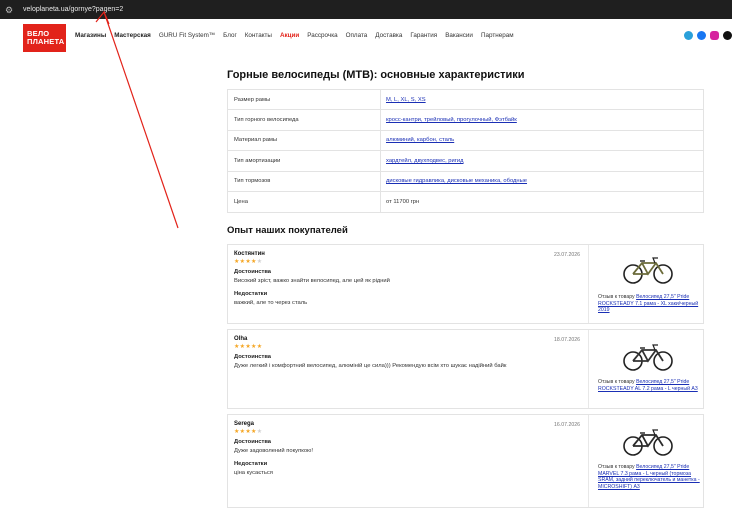 Image resolution: width=732 pixels, height=512 pixels. What do you see at coordinates (274, 451) in the screenshot?
I see `review-pros: Дуже задоволений покупкою!` at bounding box center [274, 451].